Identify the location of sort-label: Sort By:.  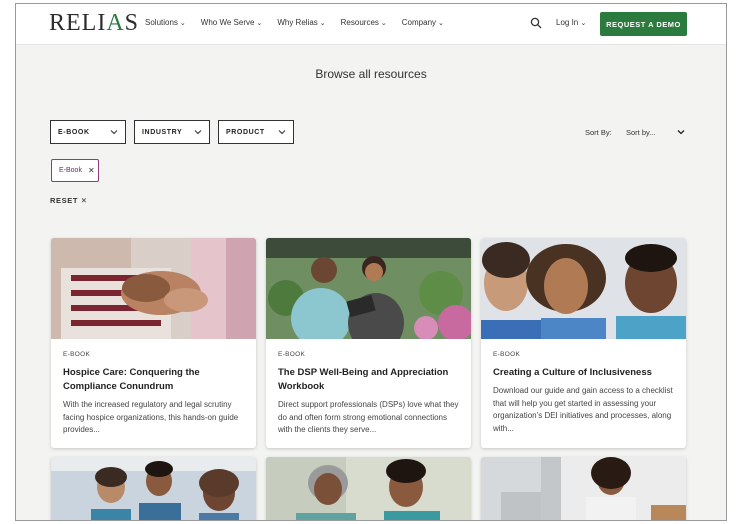
(598, 132).